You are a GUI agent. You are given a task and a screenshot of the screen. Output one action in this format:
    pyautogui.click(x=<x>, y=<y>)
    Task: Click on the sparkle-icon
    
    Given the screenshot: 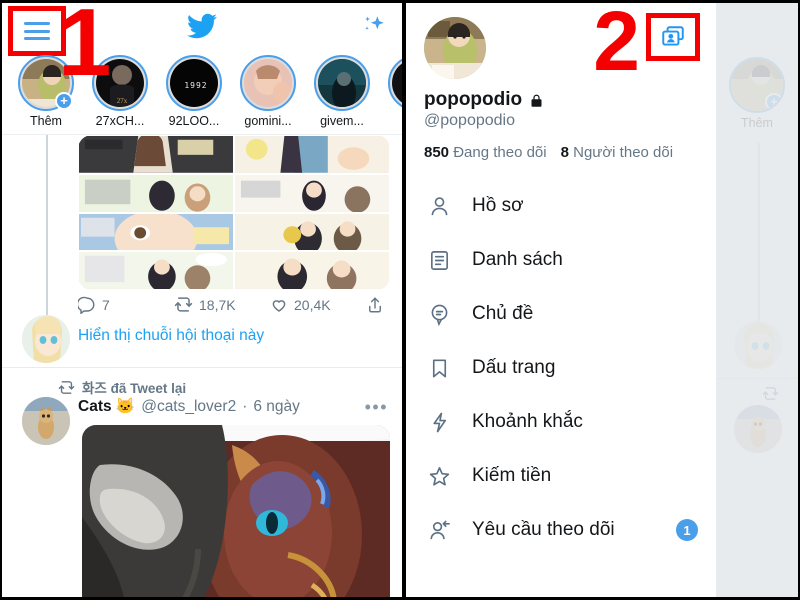 What is the action you would take?
    pyautogui.click(x=373, y=26)
    